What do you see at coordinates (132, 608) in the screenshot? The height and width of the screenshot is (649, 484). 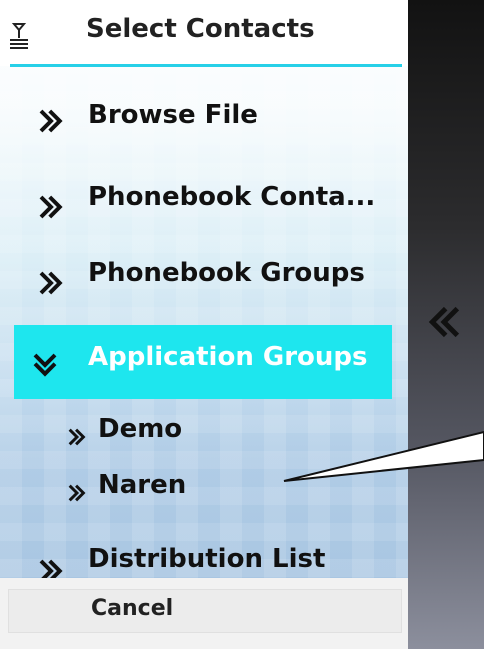 I see `cancel-label: Cancel` at bounding box center [132, 608].